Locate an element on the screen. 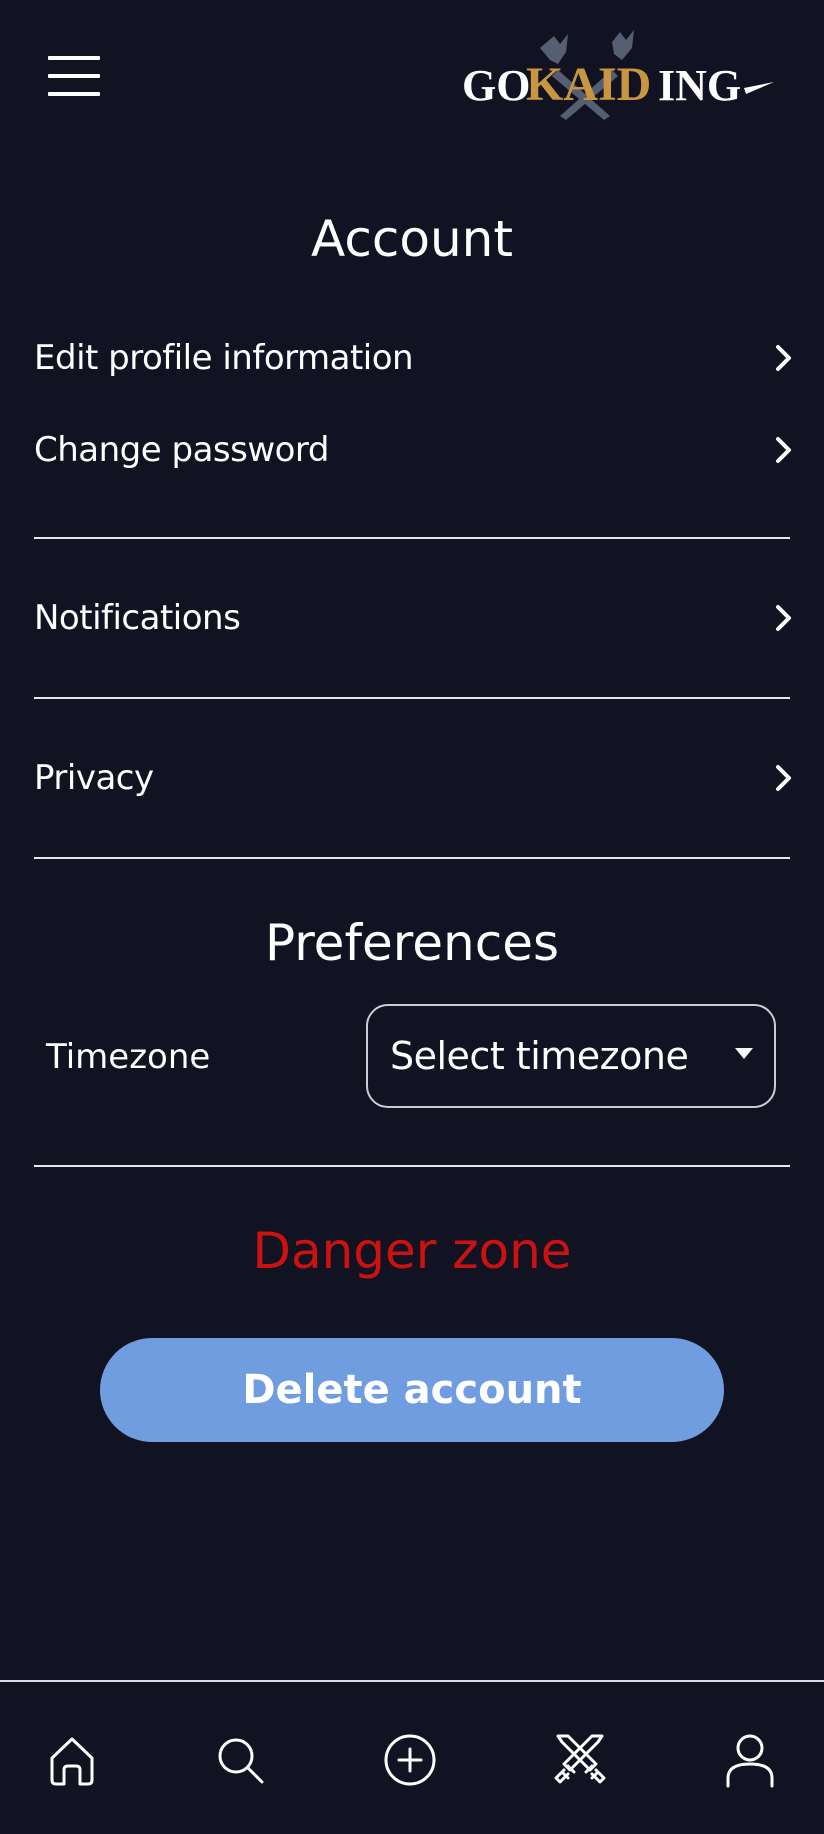  home-icon is located at coordinates (72, 1761).